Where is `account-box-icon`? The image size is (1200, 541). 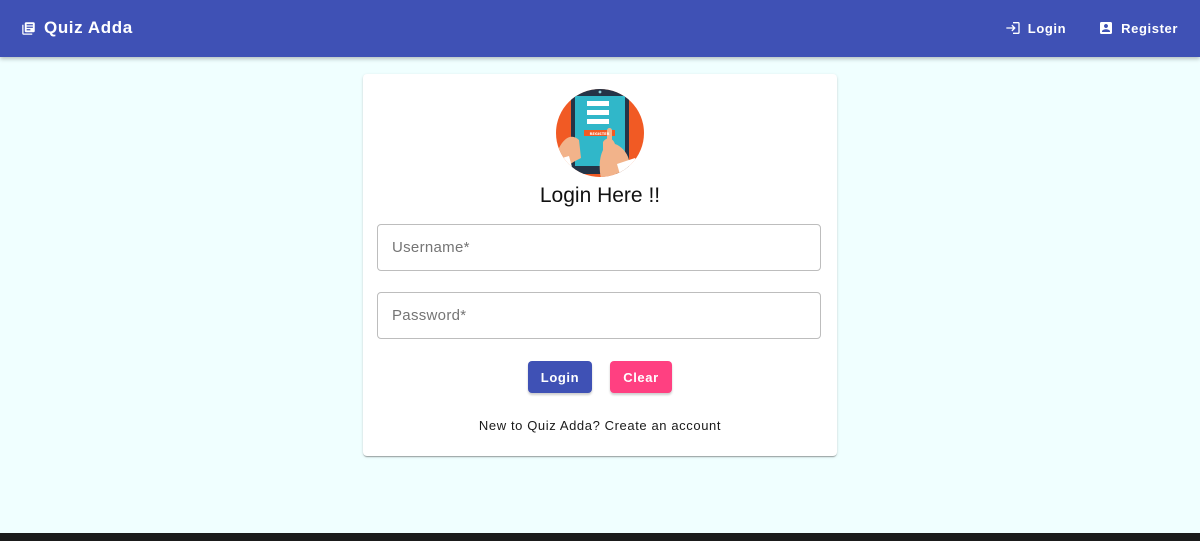 account-box-icon is located at coordinates (1106, 28).